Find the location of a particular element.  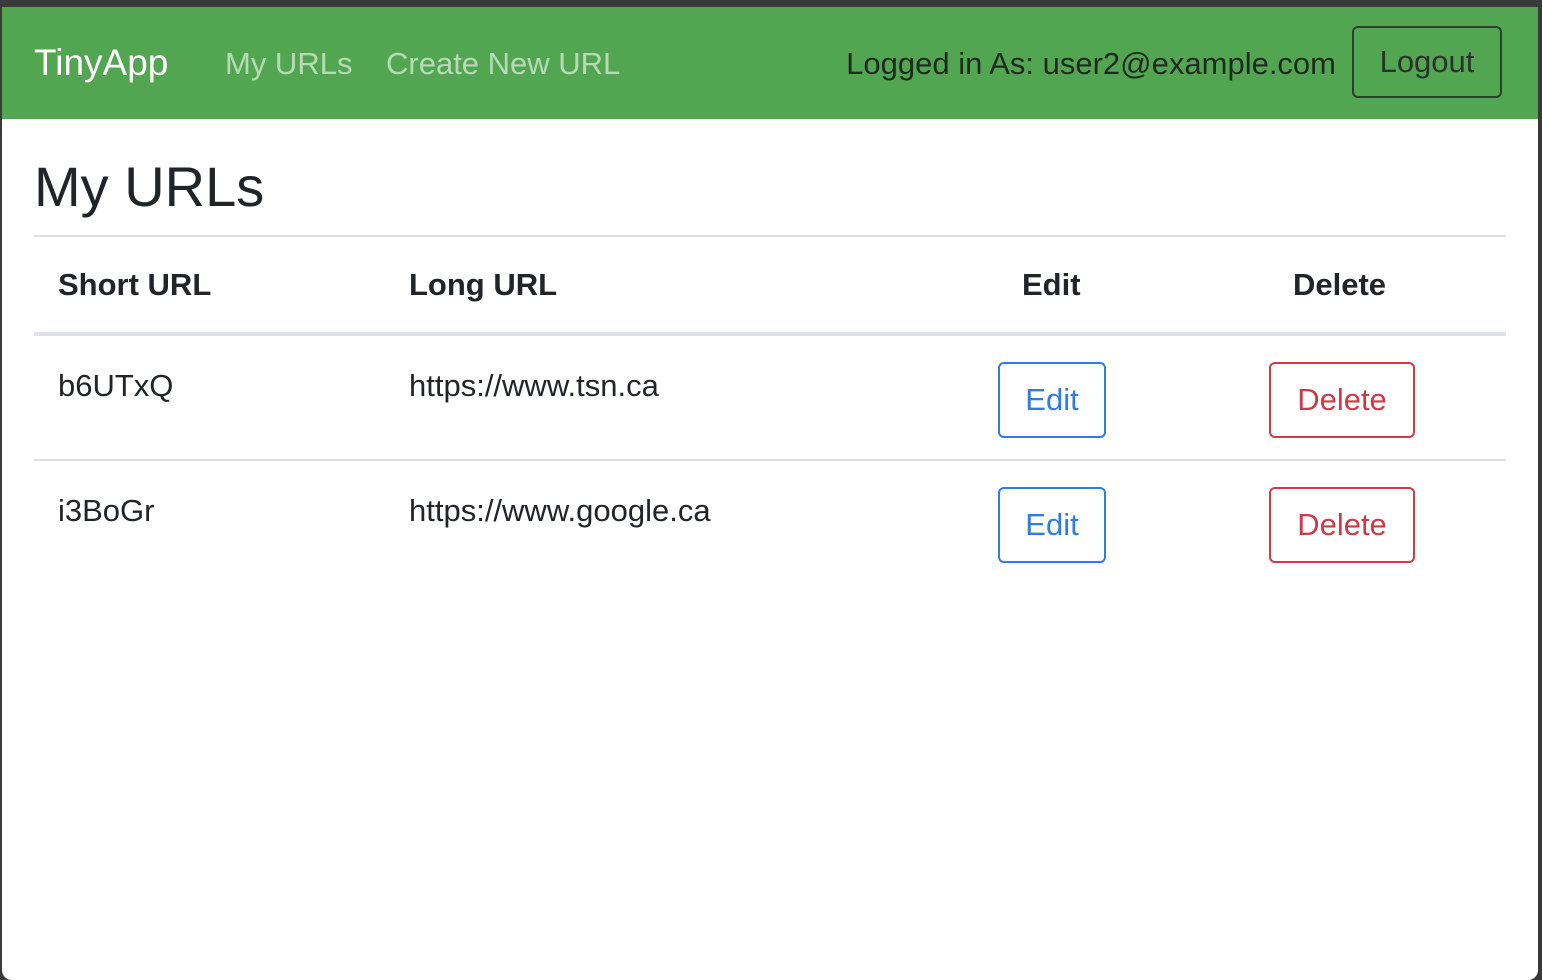

header-delete: Delete is located at coordinates (1340, 284).